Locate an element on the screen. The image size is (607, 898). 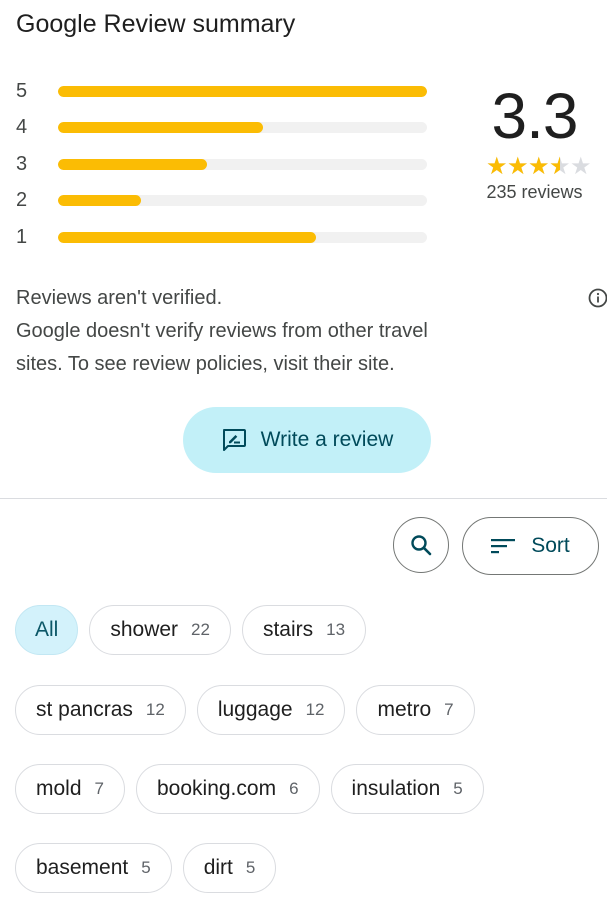
star-rating: ★★★★★★★★★★ is located at coordinates (538, 167).